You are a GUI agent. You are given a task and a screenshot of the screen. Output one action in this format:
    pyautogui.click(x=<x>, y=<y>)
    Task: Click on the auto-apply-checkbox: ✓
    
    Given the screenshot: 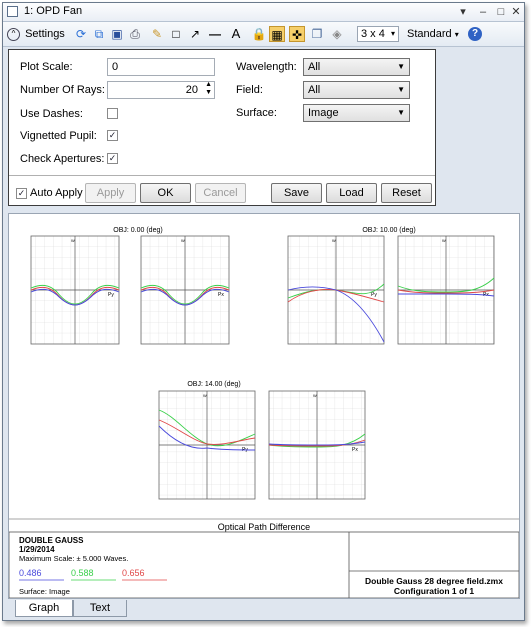 What is the action you would take?
    pyautogui.click(x=21, y=193)
    